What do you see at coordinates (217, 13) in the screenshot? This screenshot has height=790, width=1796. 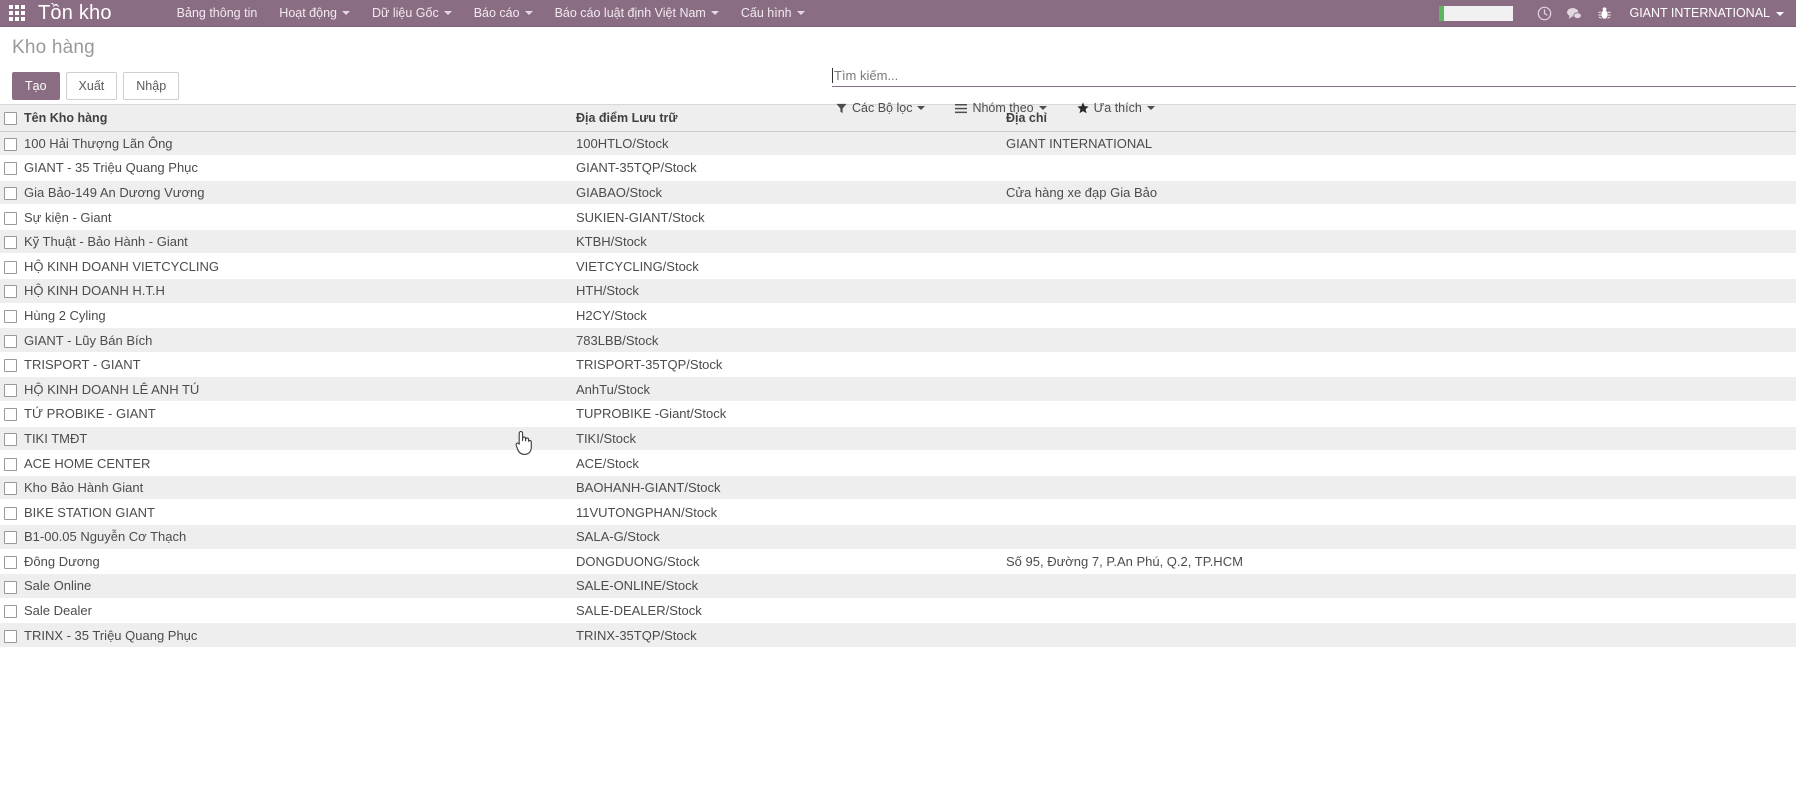 I see `menu-item-dashboard: Bảng thông tin` at bounding box center [217, 13].